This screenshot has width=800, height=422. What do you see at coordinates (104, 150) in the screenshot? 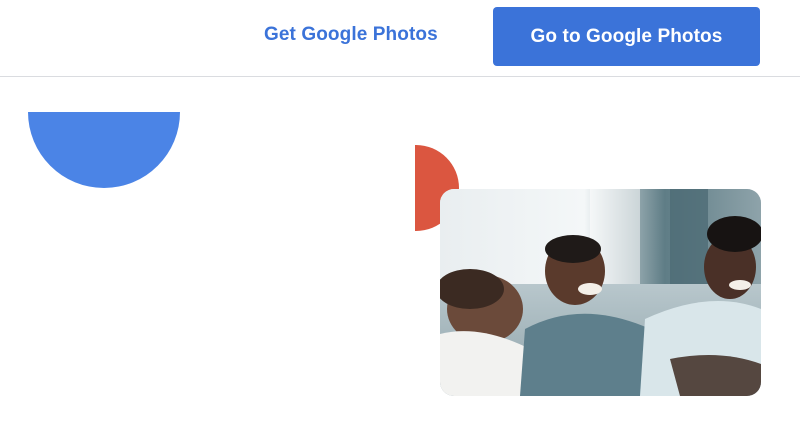
I see `blue-semicircle-decoration` at bounding box center [104, 150].